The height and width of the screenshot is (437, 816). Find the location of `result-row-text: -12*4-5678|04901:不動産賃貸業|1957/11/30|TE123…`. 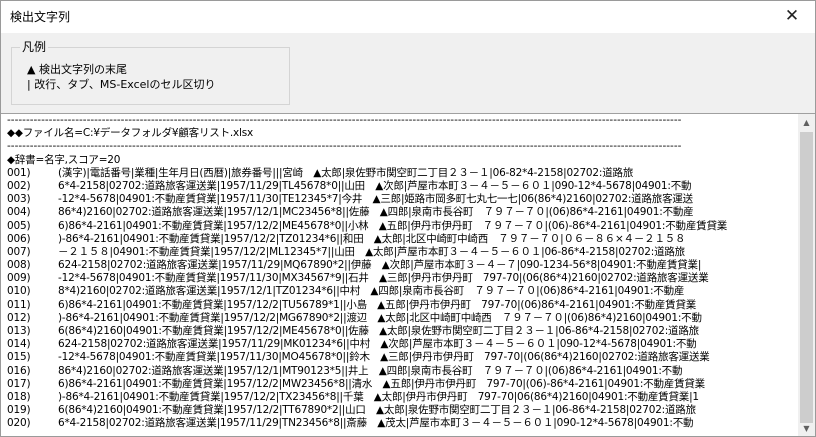

result-row-text: -12*4-5678|04901:不動産賃貸業|1957/11/30|TE123… is located at coordinates (375, 199).